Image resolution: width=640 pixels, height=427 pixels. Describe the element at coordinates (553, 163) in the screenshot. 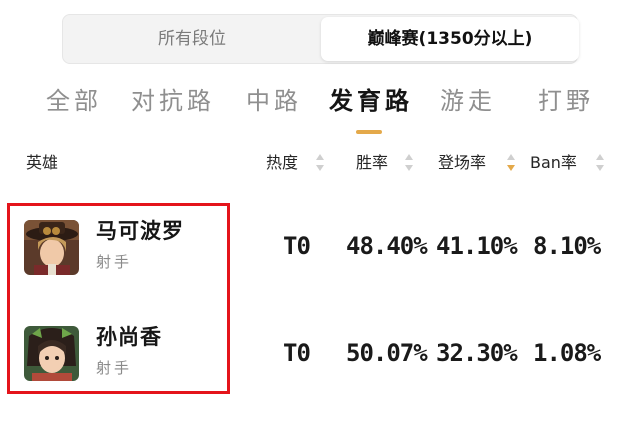

I see `column-ban-rate: Ban率` at that location.